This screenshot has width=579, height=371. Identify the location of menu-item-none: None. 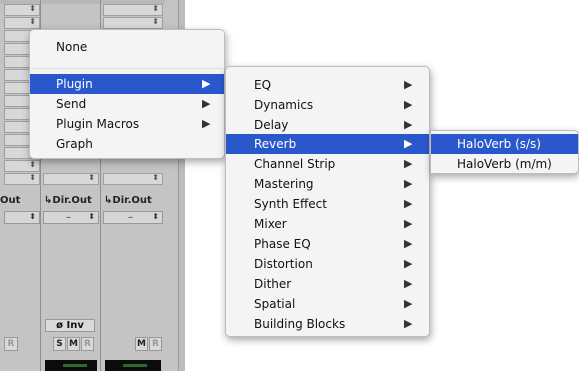
(127, 47).